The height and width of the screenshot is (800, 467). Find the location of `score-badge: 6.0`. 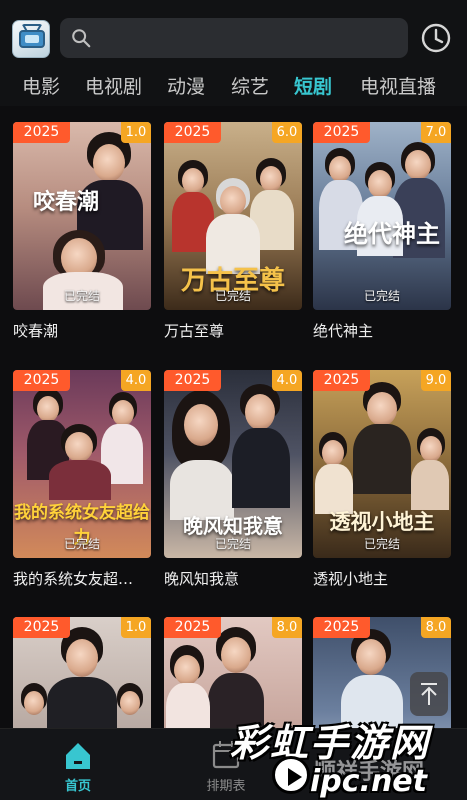

score-badge: 6.0 is located at coordinates (287, 132).